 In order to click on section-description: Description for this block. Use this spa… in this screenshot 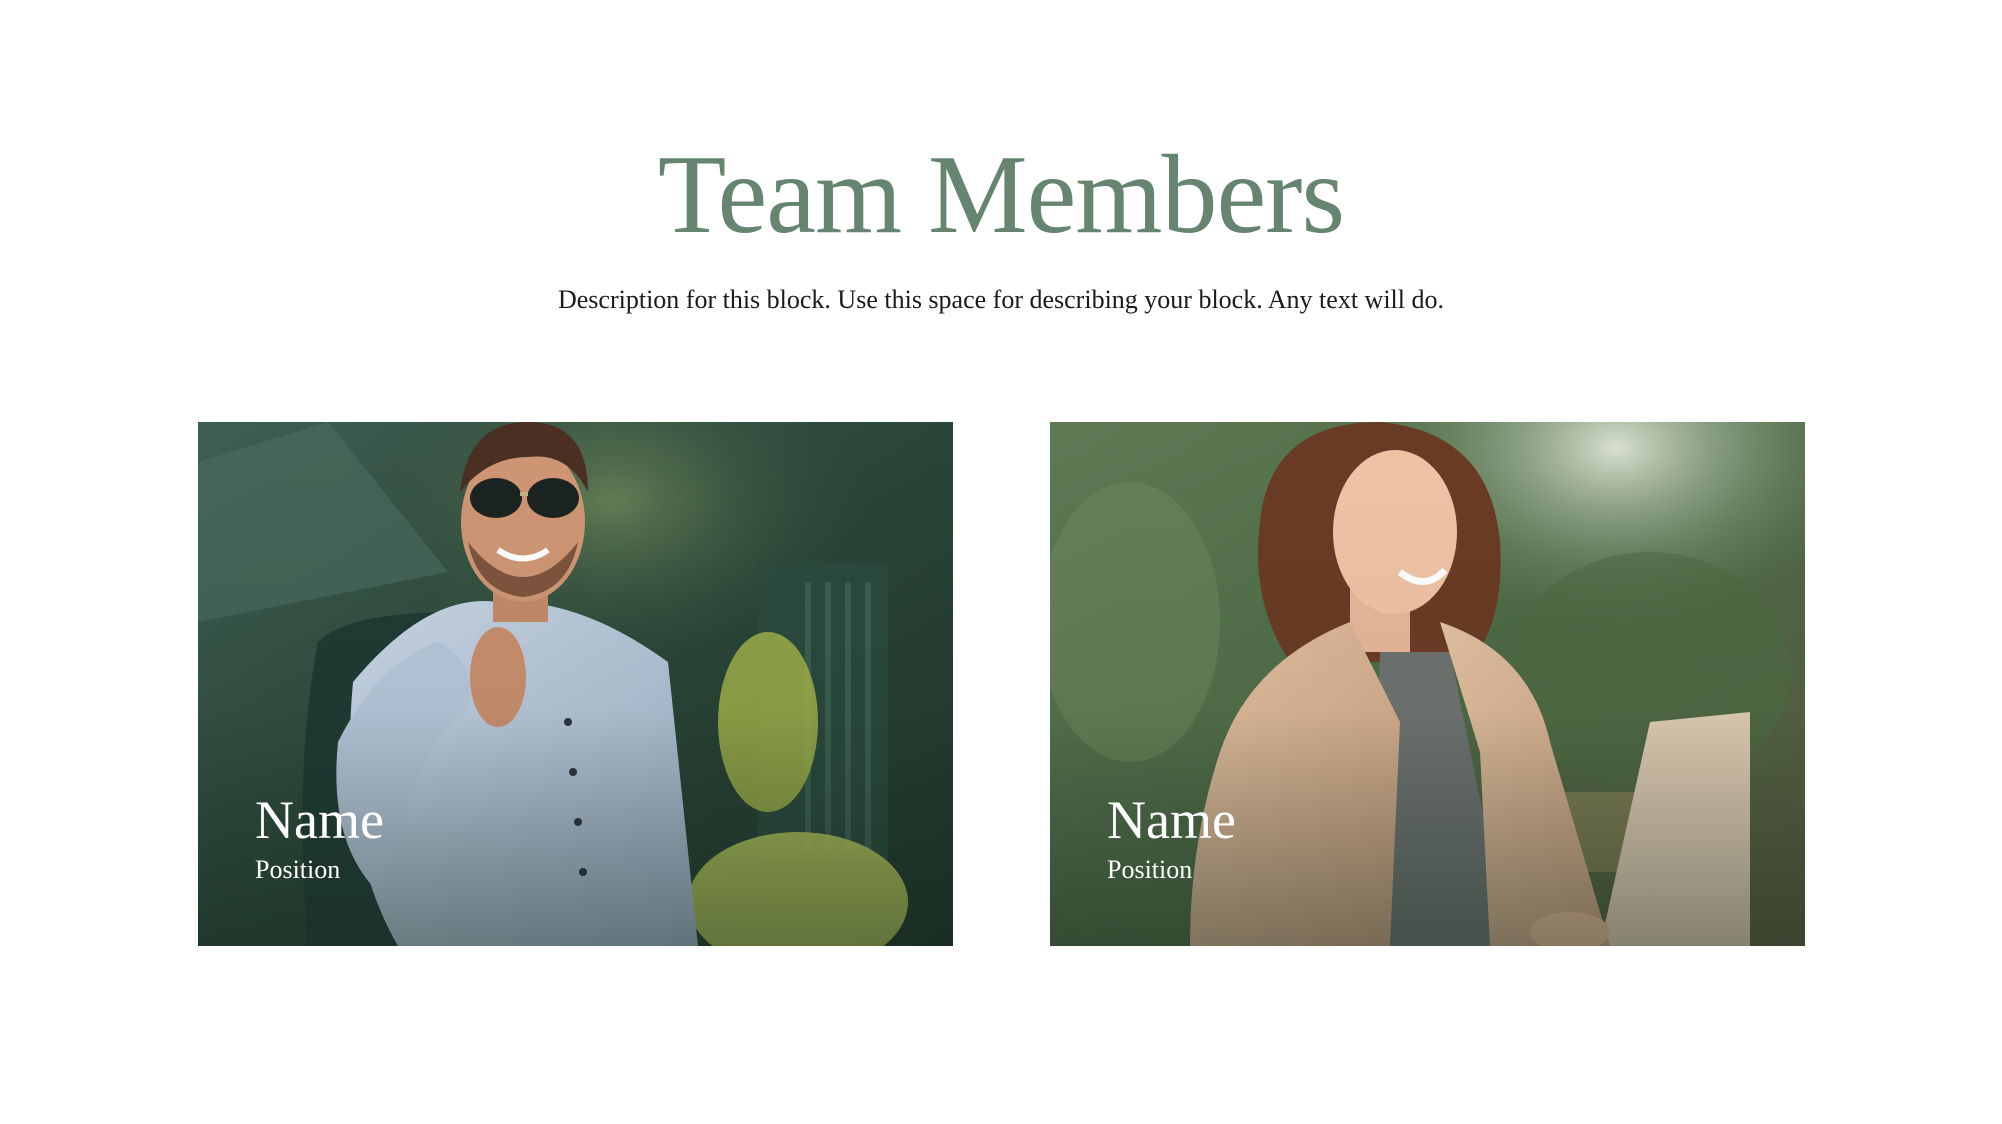, I will do `click(1000, 299)`.